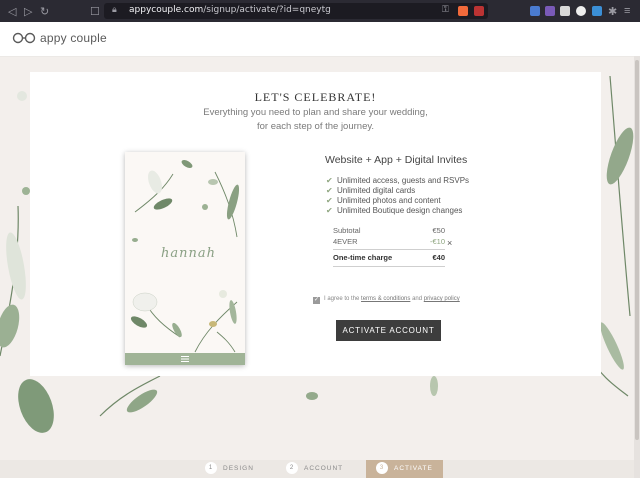 The width and height of the screenshot is (640, 478). What do you see at coordinates (95, 11) in the screenshot?
I see `bookmark-icon: ☐` at bounding box center [95, 11].